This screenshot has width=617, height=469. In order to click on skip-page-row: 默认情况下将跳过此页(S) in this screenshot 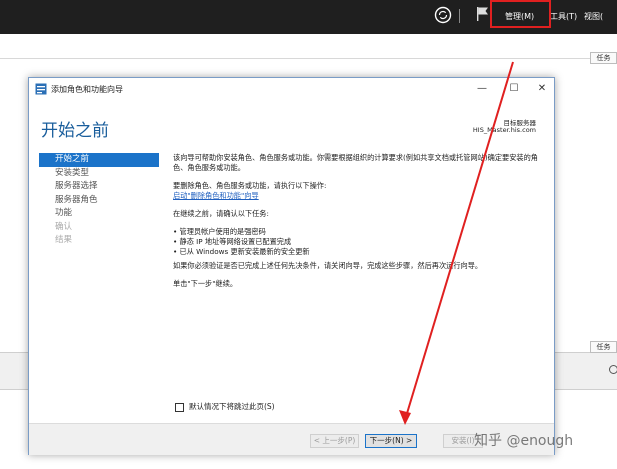, I will do `click(225, 406)`.